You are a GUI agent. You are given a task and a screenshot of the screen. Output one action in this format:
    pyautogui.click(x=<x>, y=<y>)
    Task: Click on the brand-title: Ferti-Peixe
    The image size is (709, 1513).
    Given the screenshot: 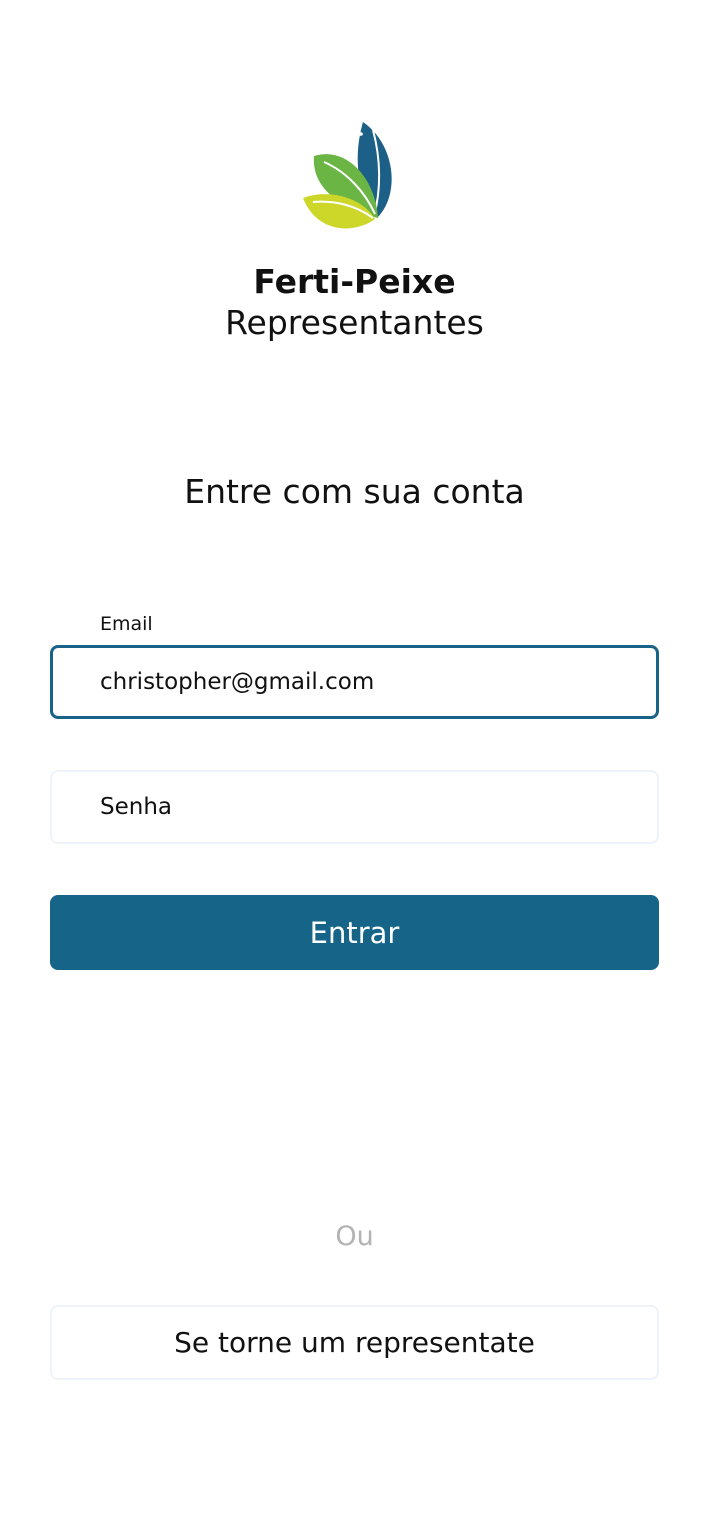 What is the action you would take?
    pyautogui.click(x=354, y=281)
    